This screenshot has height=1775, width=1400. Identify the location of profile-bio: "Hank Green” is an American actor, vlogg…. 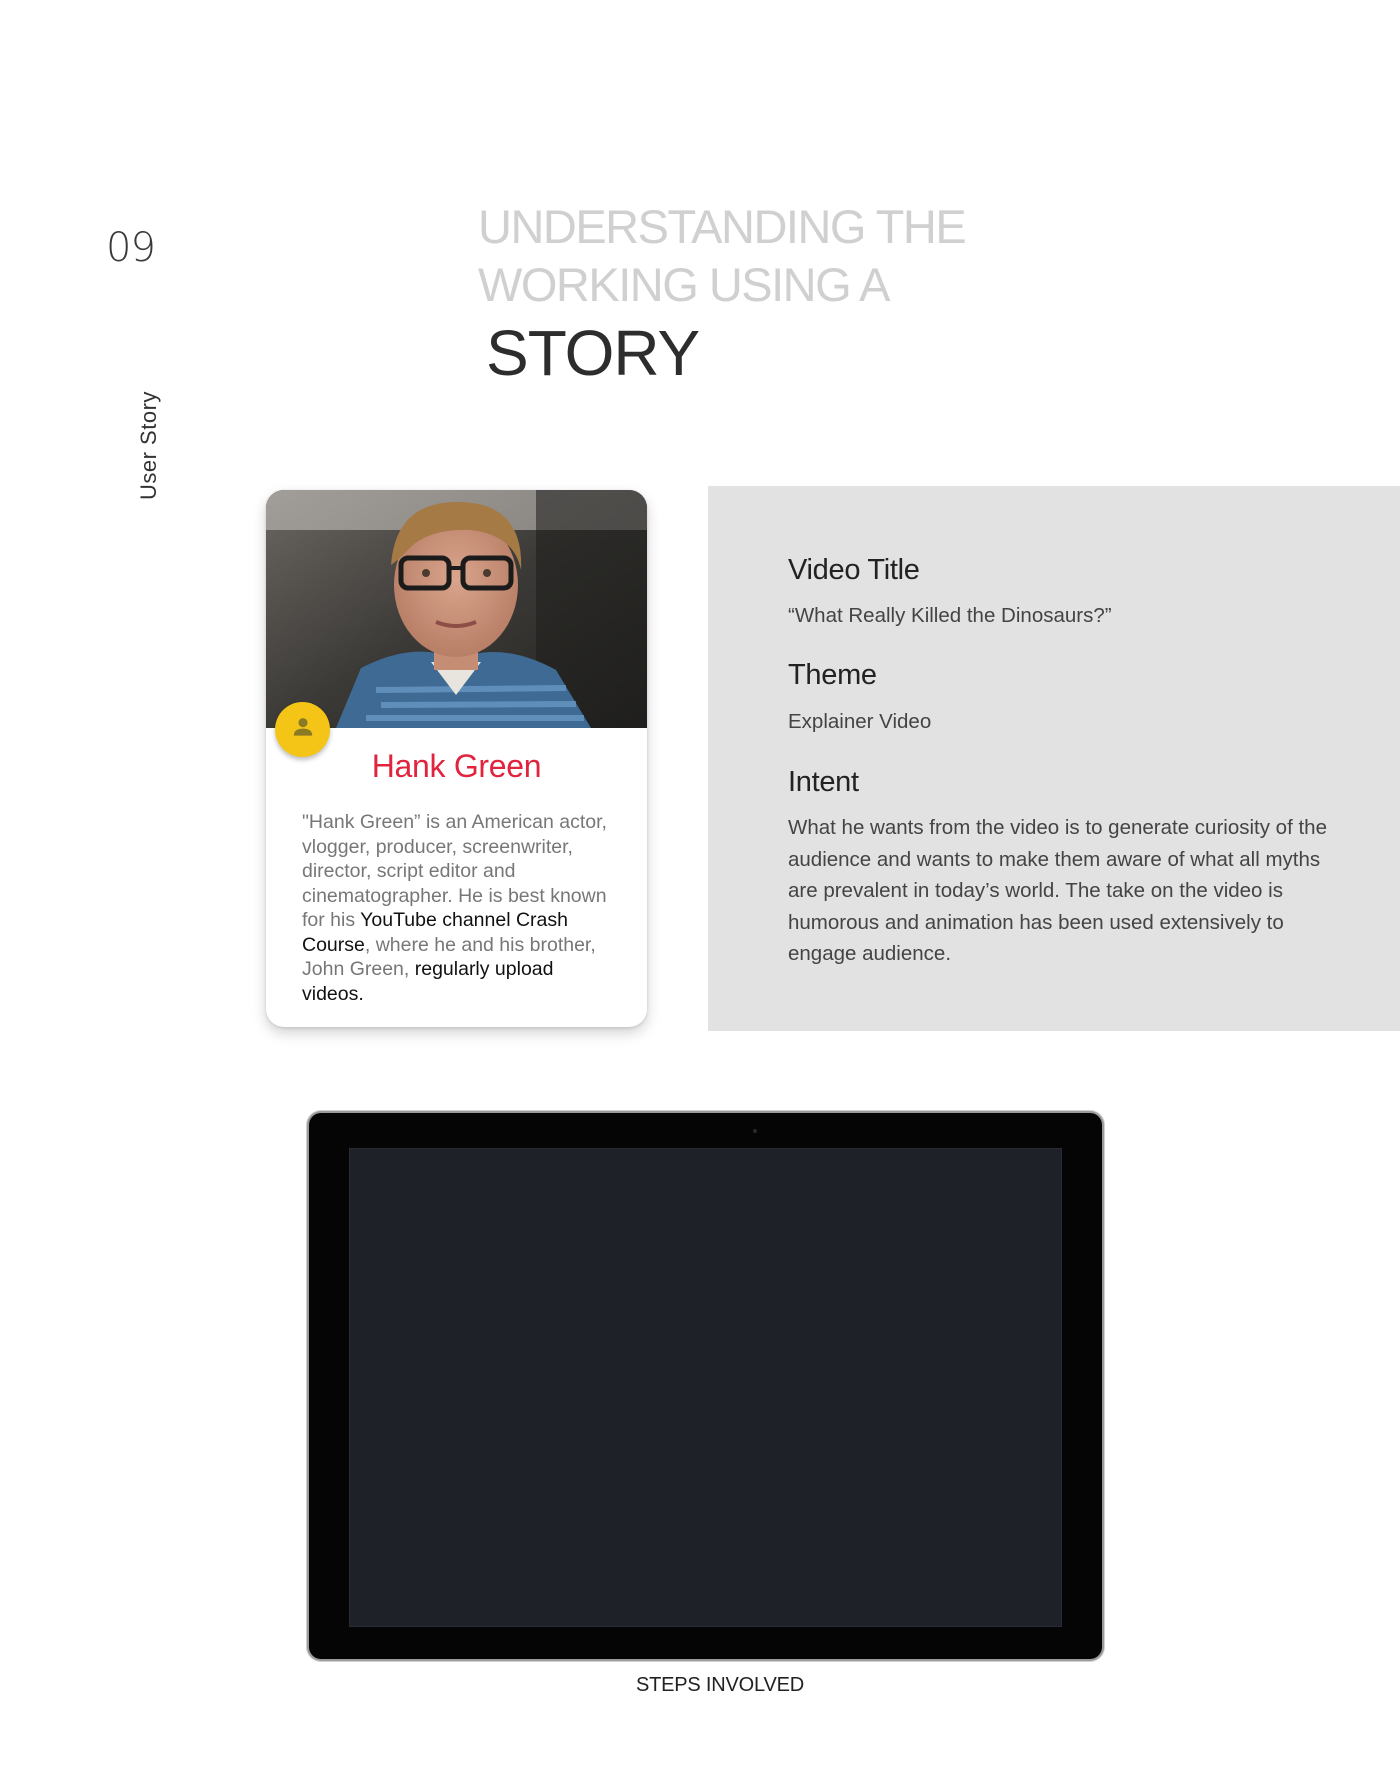
(460, 908).